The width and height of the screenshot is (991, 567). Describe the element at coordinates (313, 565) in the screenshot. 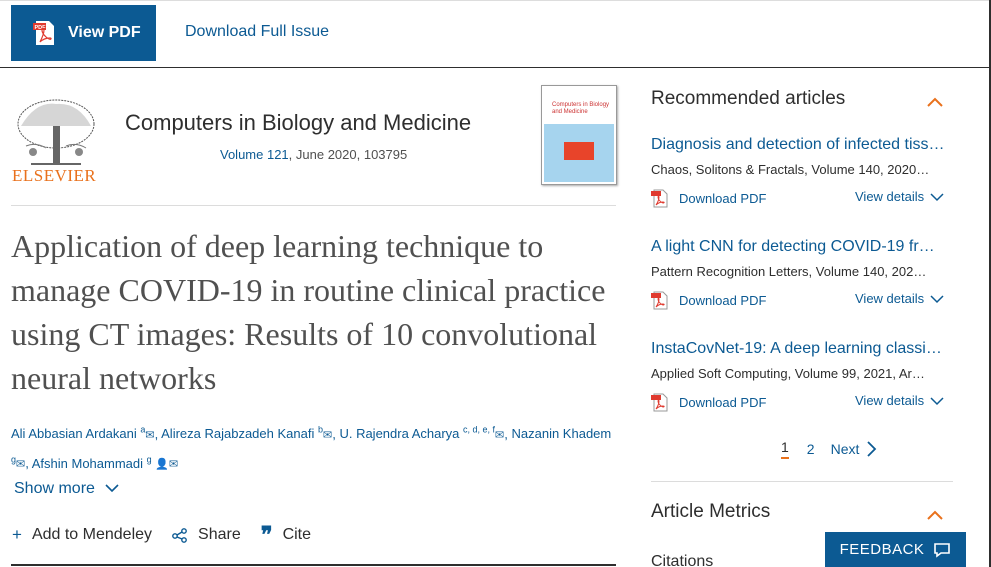

I see `content-divider` at that location.